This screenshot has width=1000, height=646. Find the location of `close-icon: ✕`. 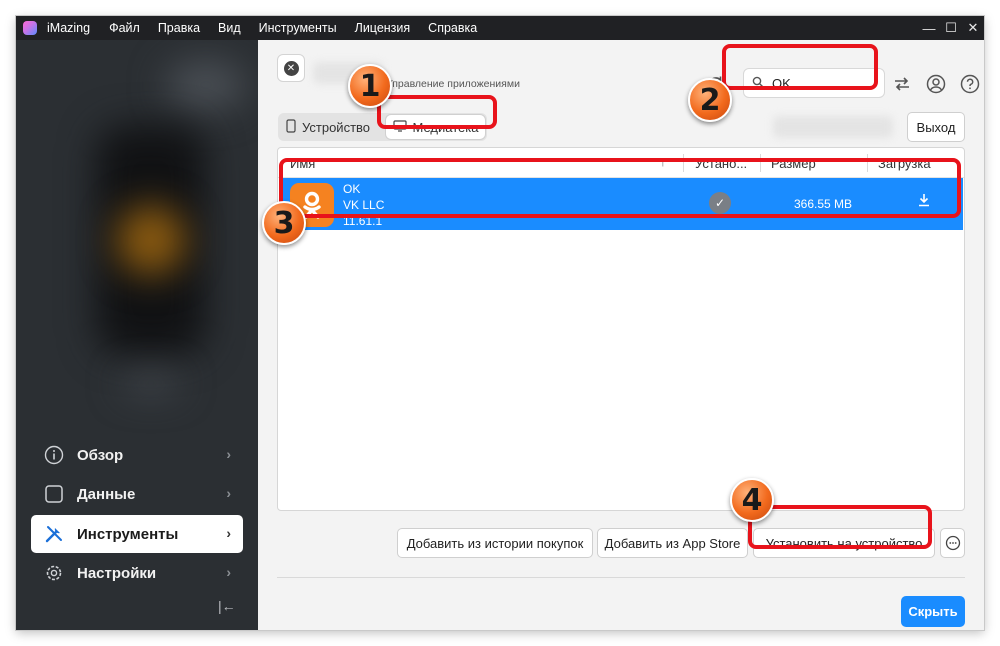

close-icon: ✕ is located at coordinates (291, 68).